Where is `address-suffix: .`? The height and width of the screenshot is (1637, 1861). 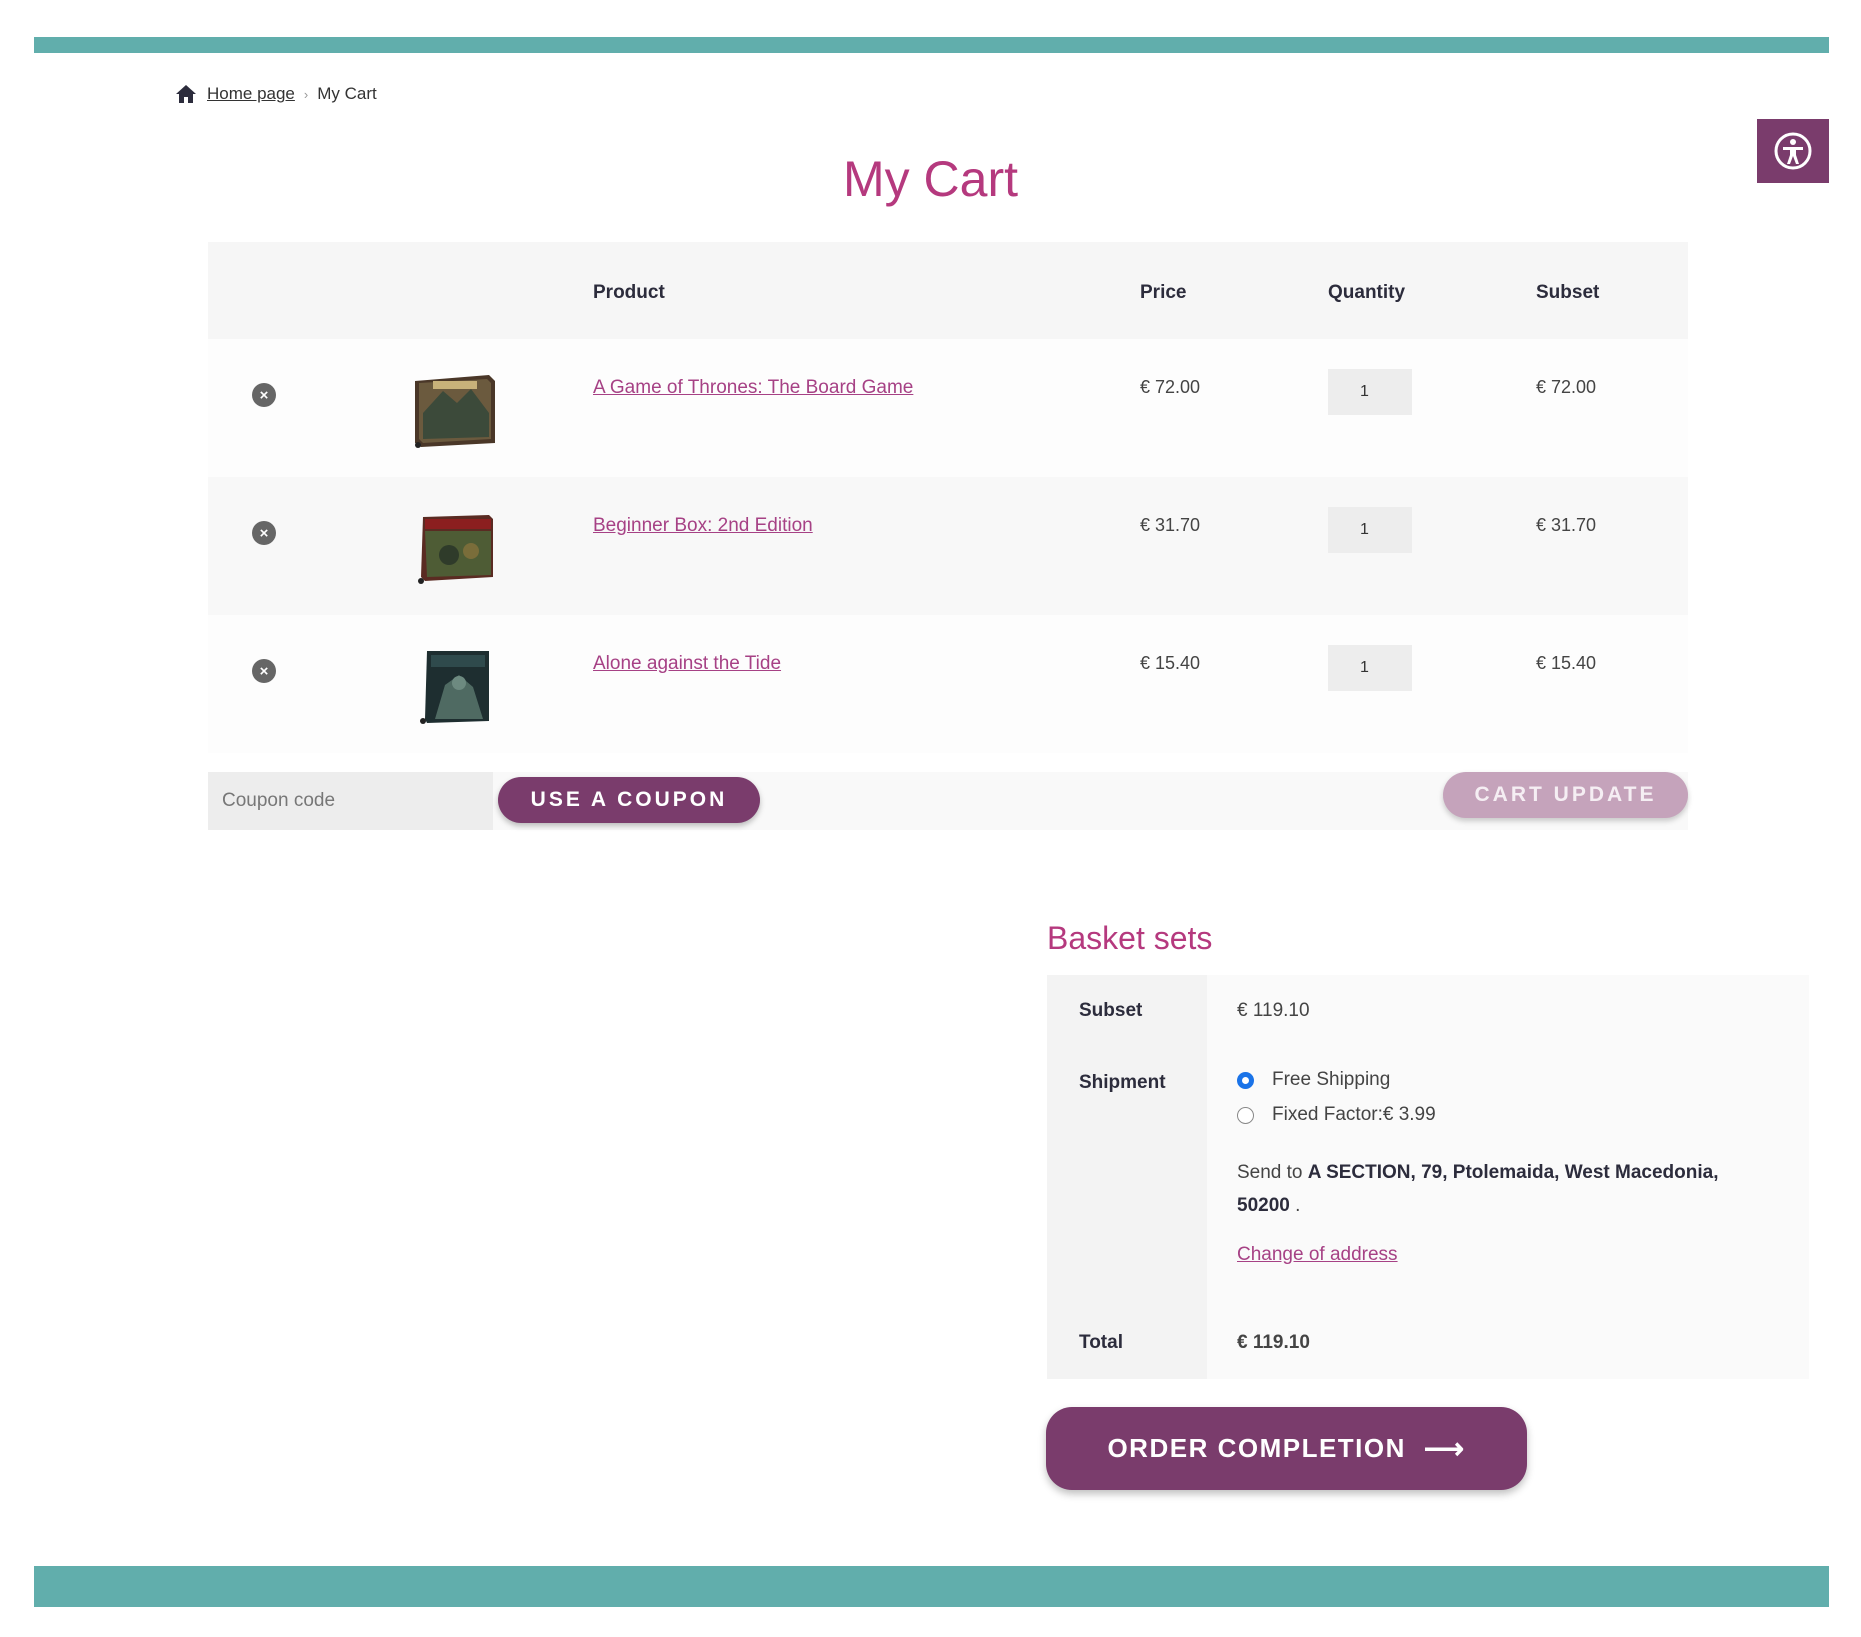
address-suffix: . is located at coordinates (1298, 1205).